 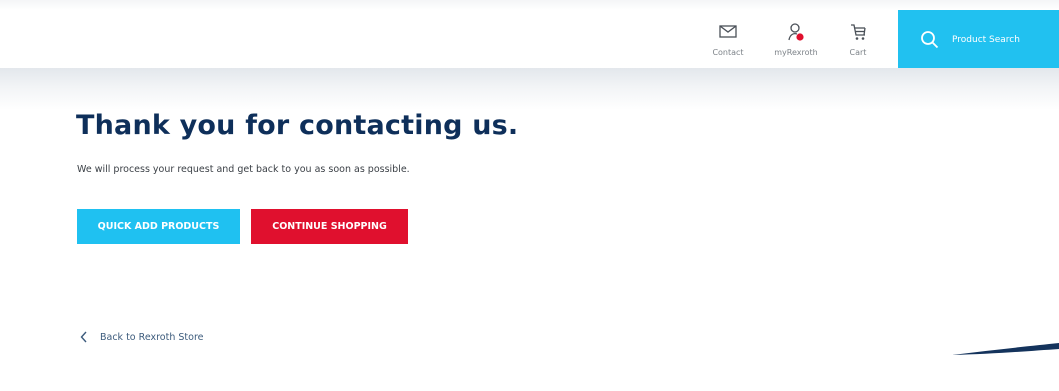 What do you see at coordinates (796, 44) in the screenshot?
I see `my-account-nav-item: myRexroth` at bounding box center [796, 44].